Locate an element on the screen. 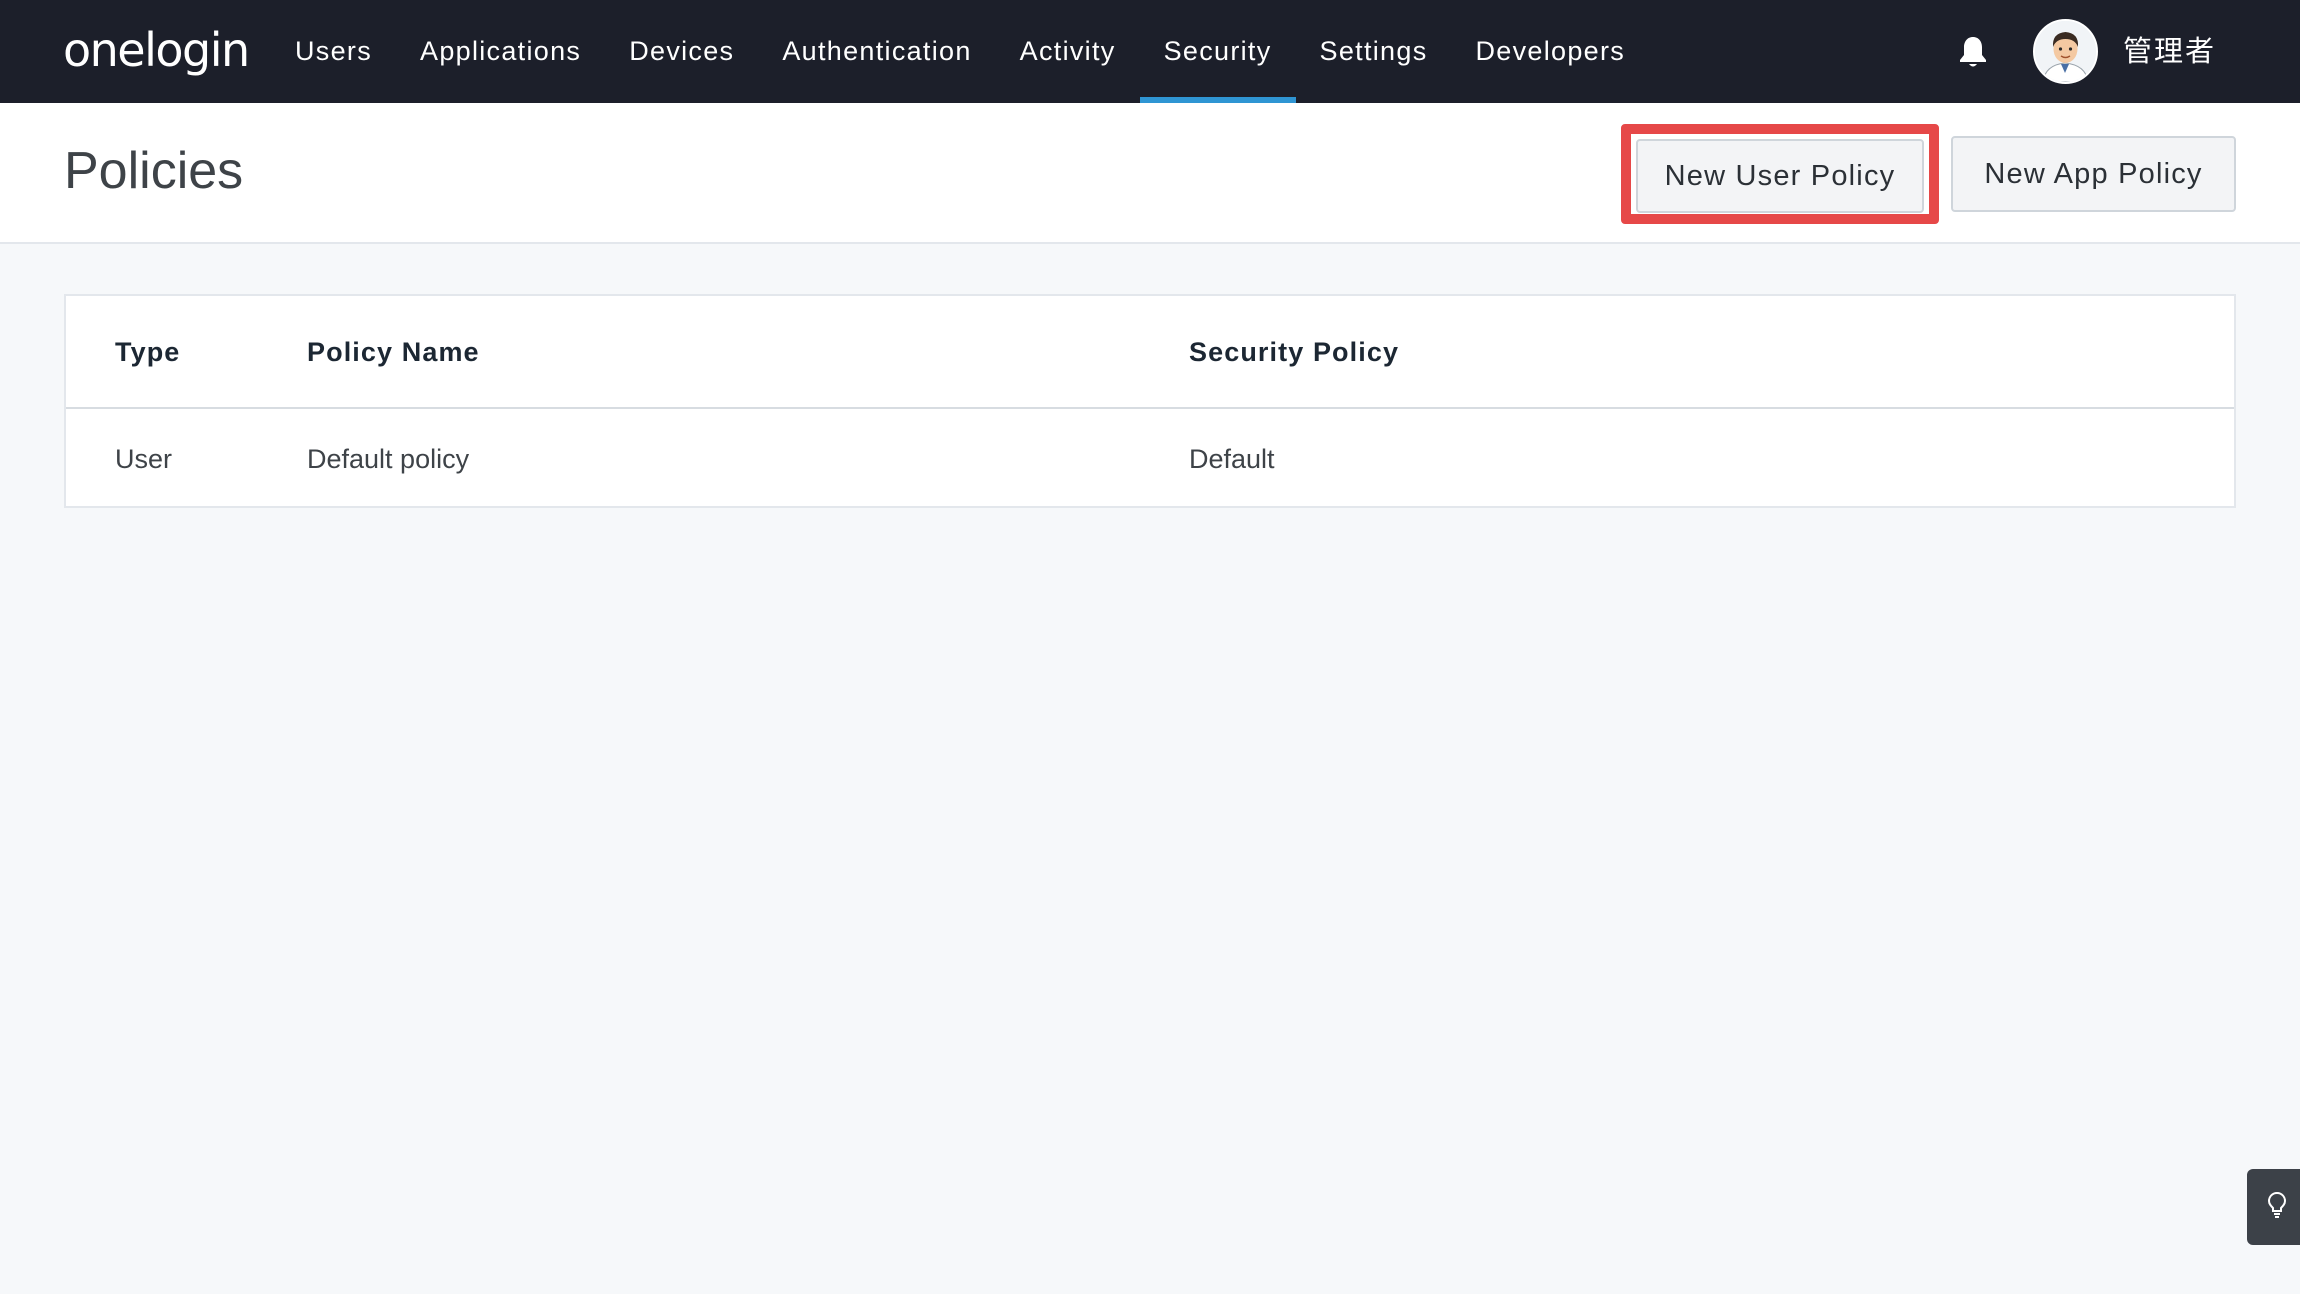  help-tips-tab is located at coordinates (2273, 1207).